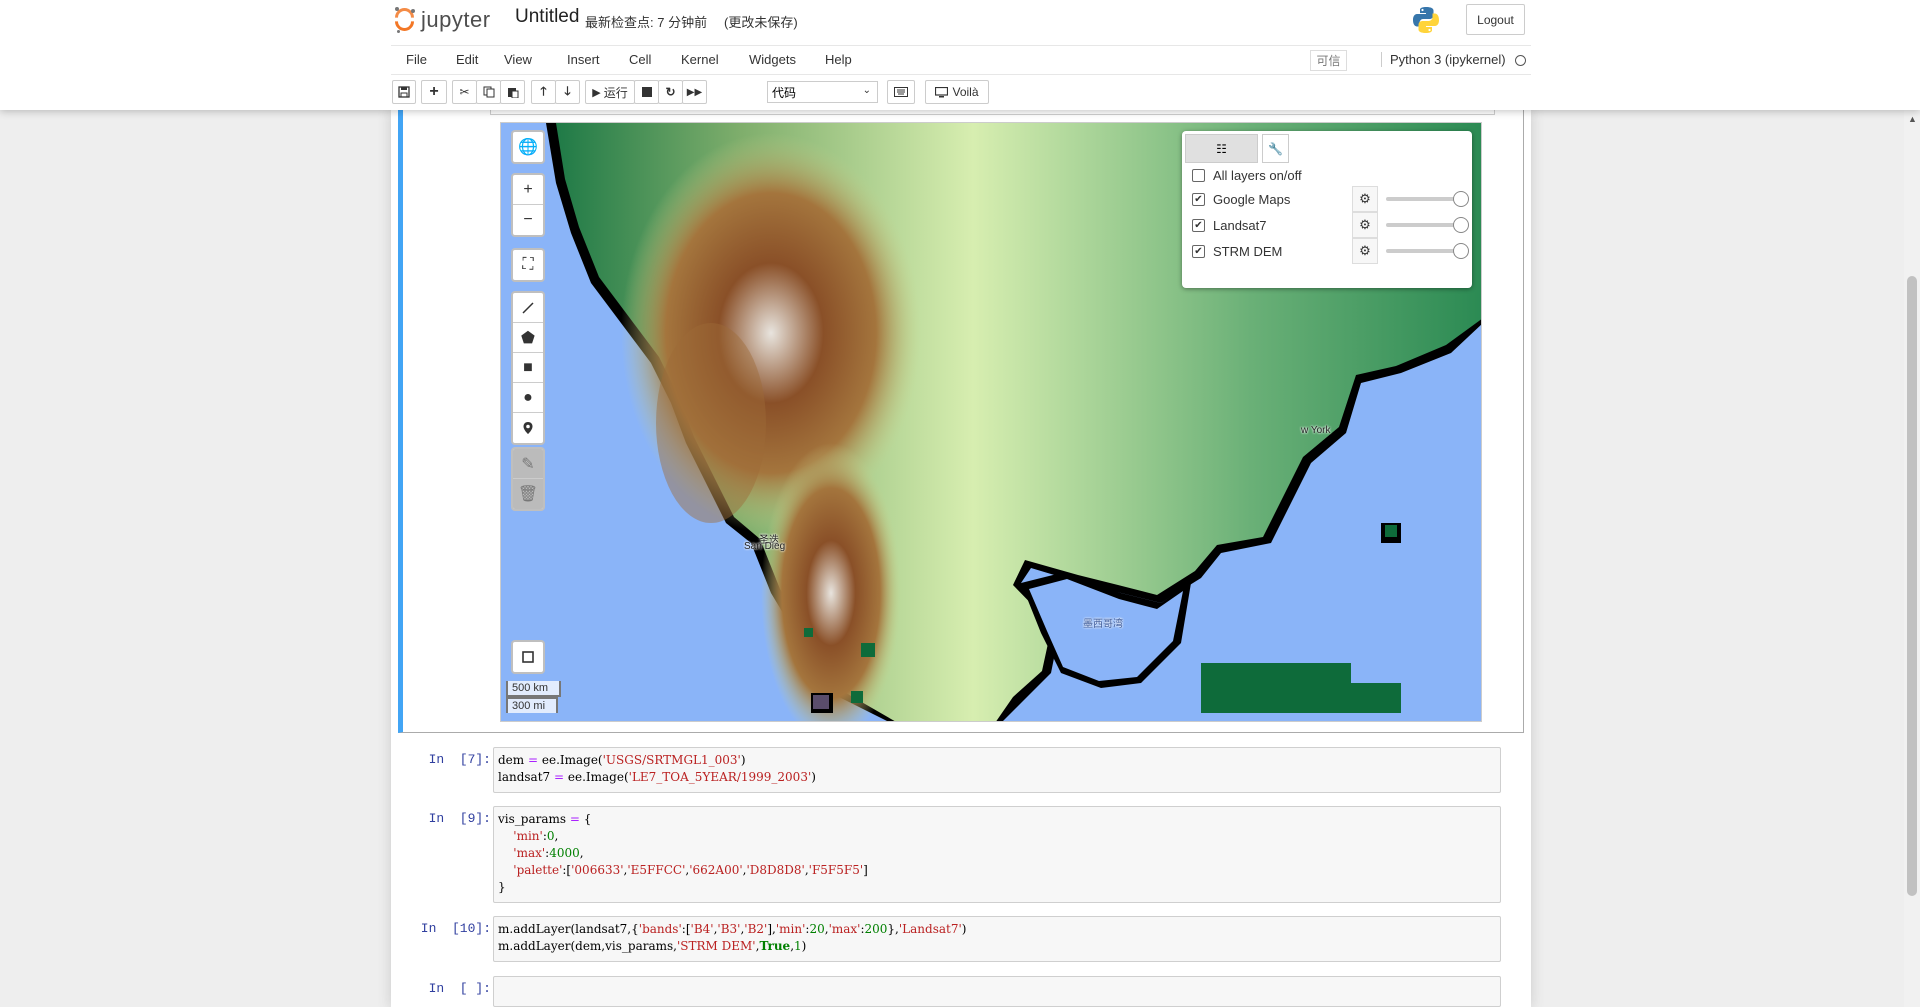 Image resolution: width=1920 pixels, height=1007 pixels. What do you see at coordinates (957, 92) in the screenshot?
I see `voila-button: Voilà` at bounding box center [957, 92].